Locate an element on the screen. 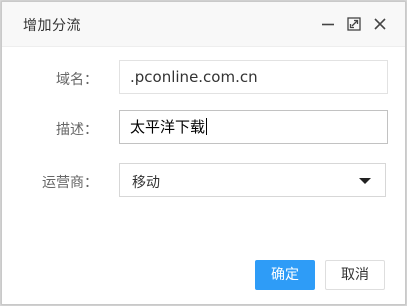  cancel-button: 取消 is located at coordinates (355, 275).